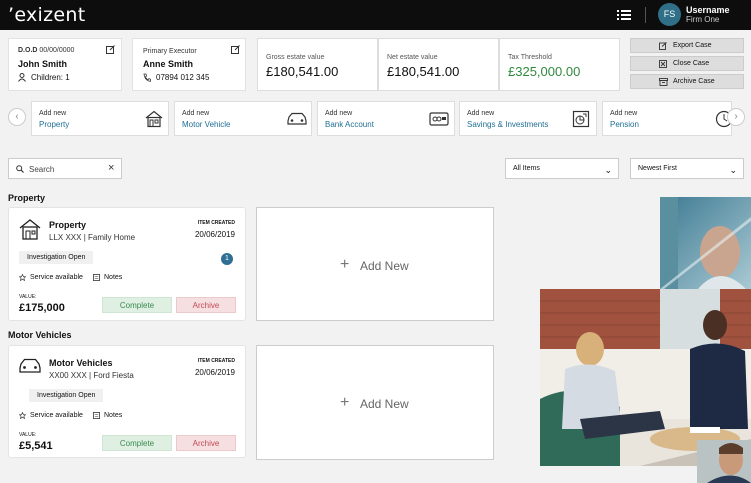 This screenshot has width=751, height=483. What do you see at coordinates (57, 50) in the screenshot?
I see `dod-value: 00/00/0000` at bounding box center [57, 50].